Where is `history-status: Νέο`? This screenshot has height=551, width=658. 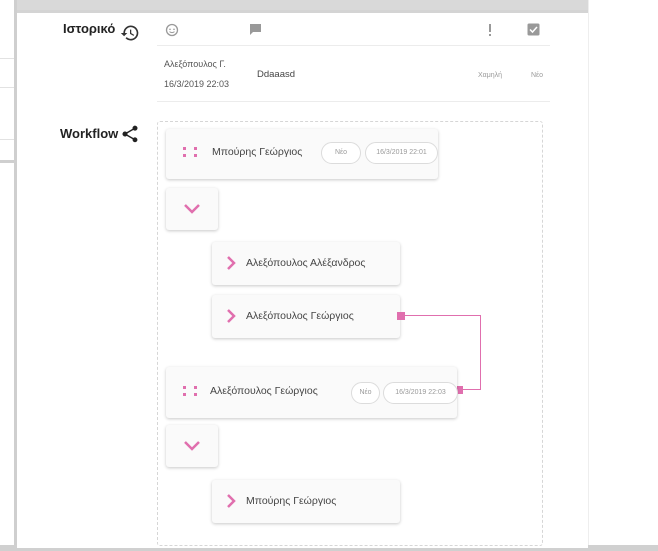 history-status: Νέο is located at coordinates (537, 75).